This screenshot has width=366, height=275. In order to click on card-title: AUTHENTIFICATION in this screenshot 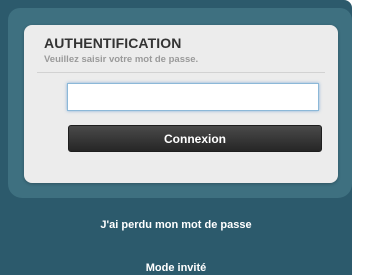, I will do `click(113, 43)`.